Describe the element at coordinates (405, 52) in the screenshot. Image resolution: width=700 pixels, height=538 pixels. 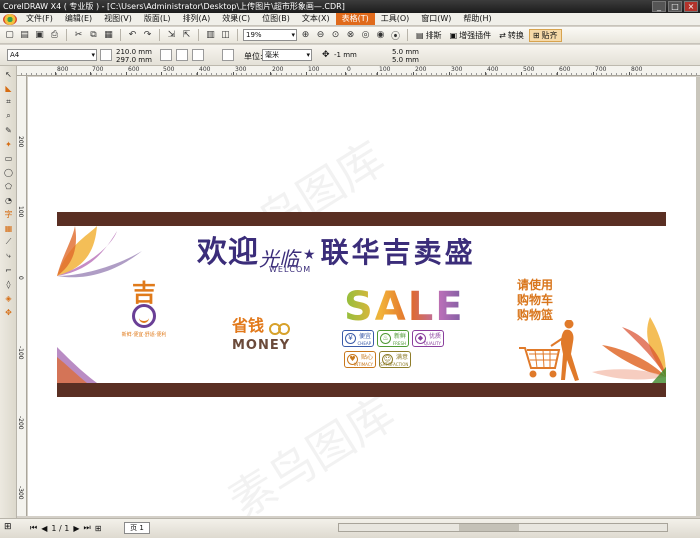
I see `duplicate-x-field: 5.0 mm` at that location.